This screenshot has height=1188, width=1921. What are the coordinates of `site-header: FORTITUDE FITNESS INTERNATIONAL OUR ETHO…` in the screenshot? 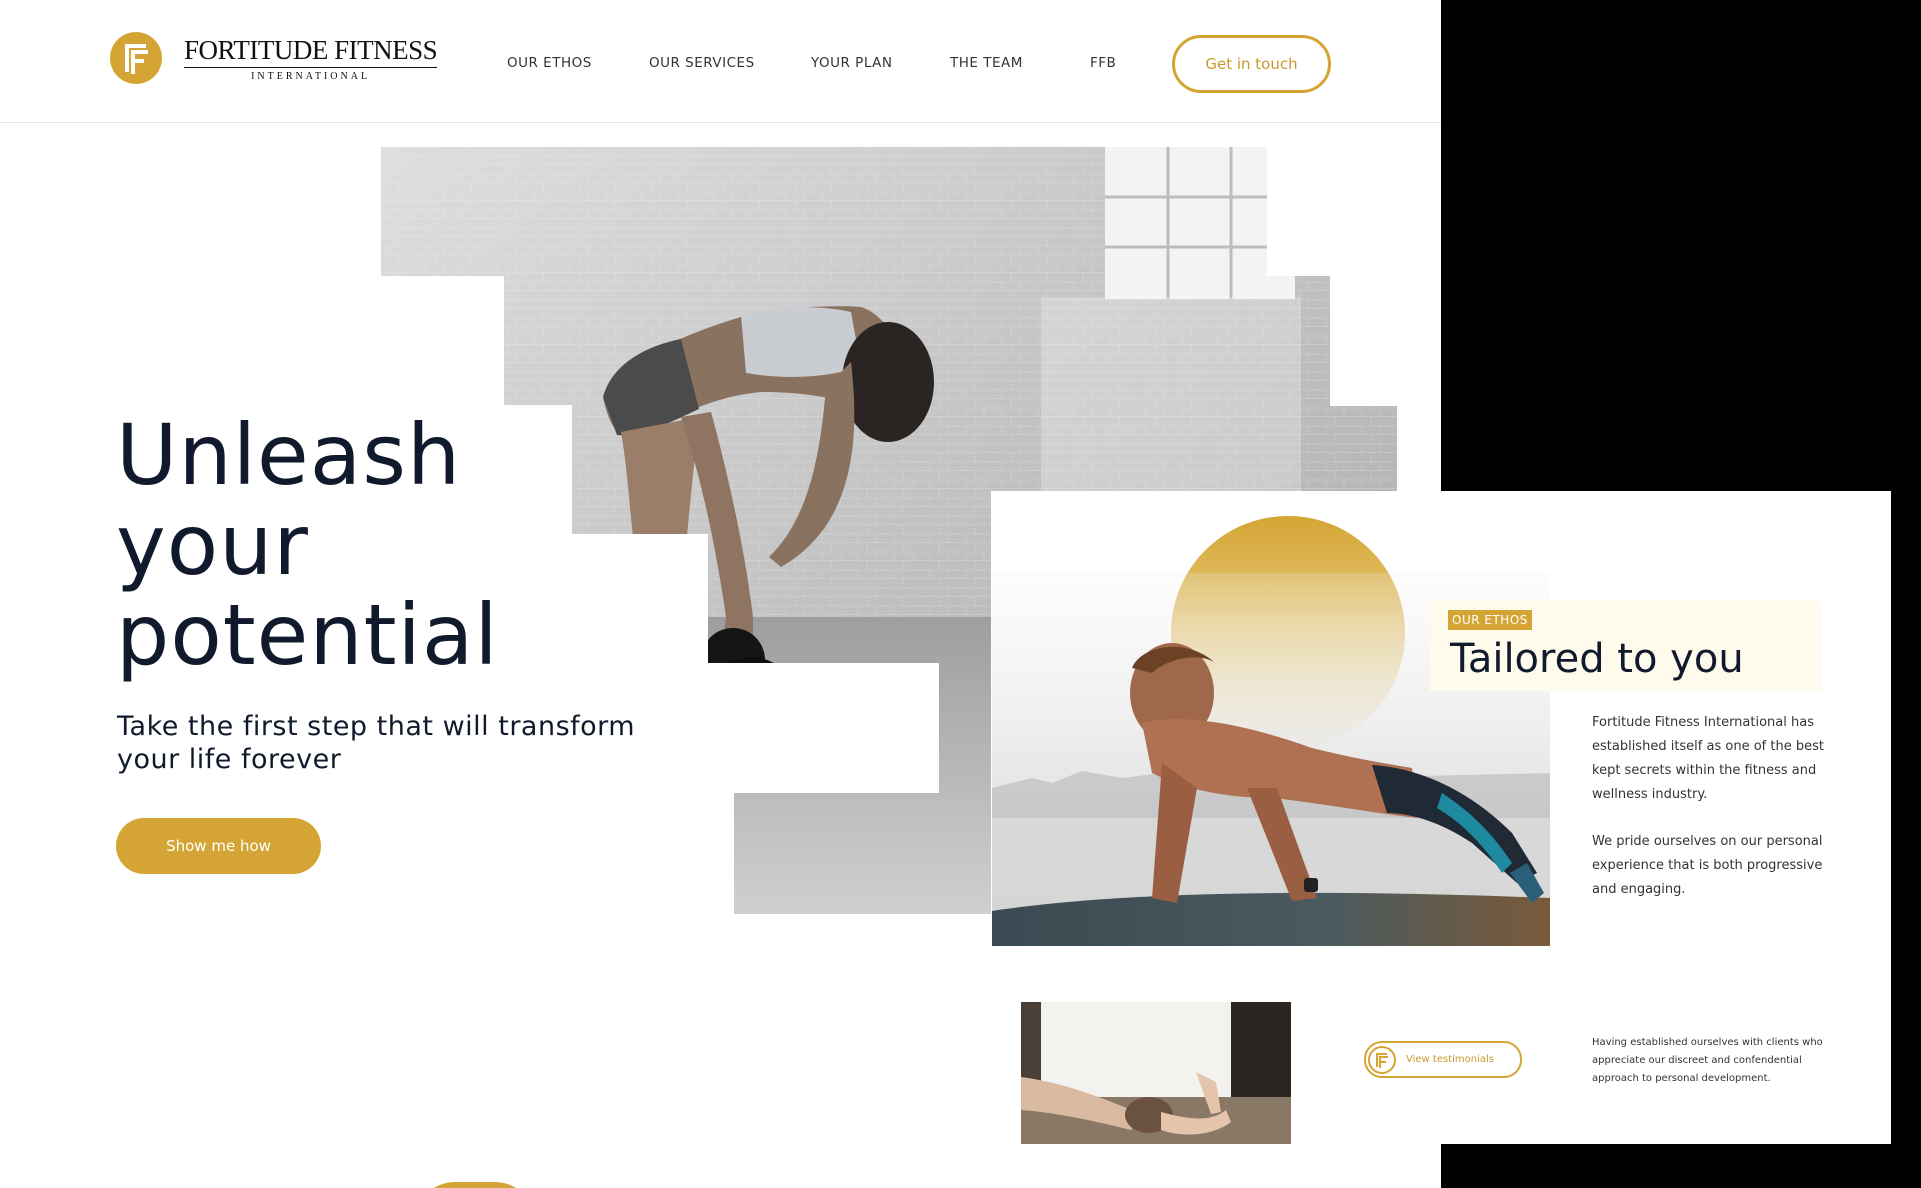 It's located at (720, 61).